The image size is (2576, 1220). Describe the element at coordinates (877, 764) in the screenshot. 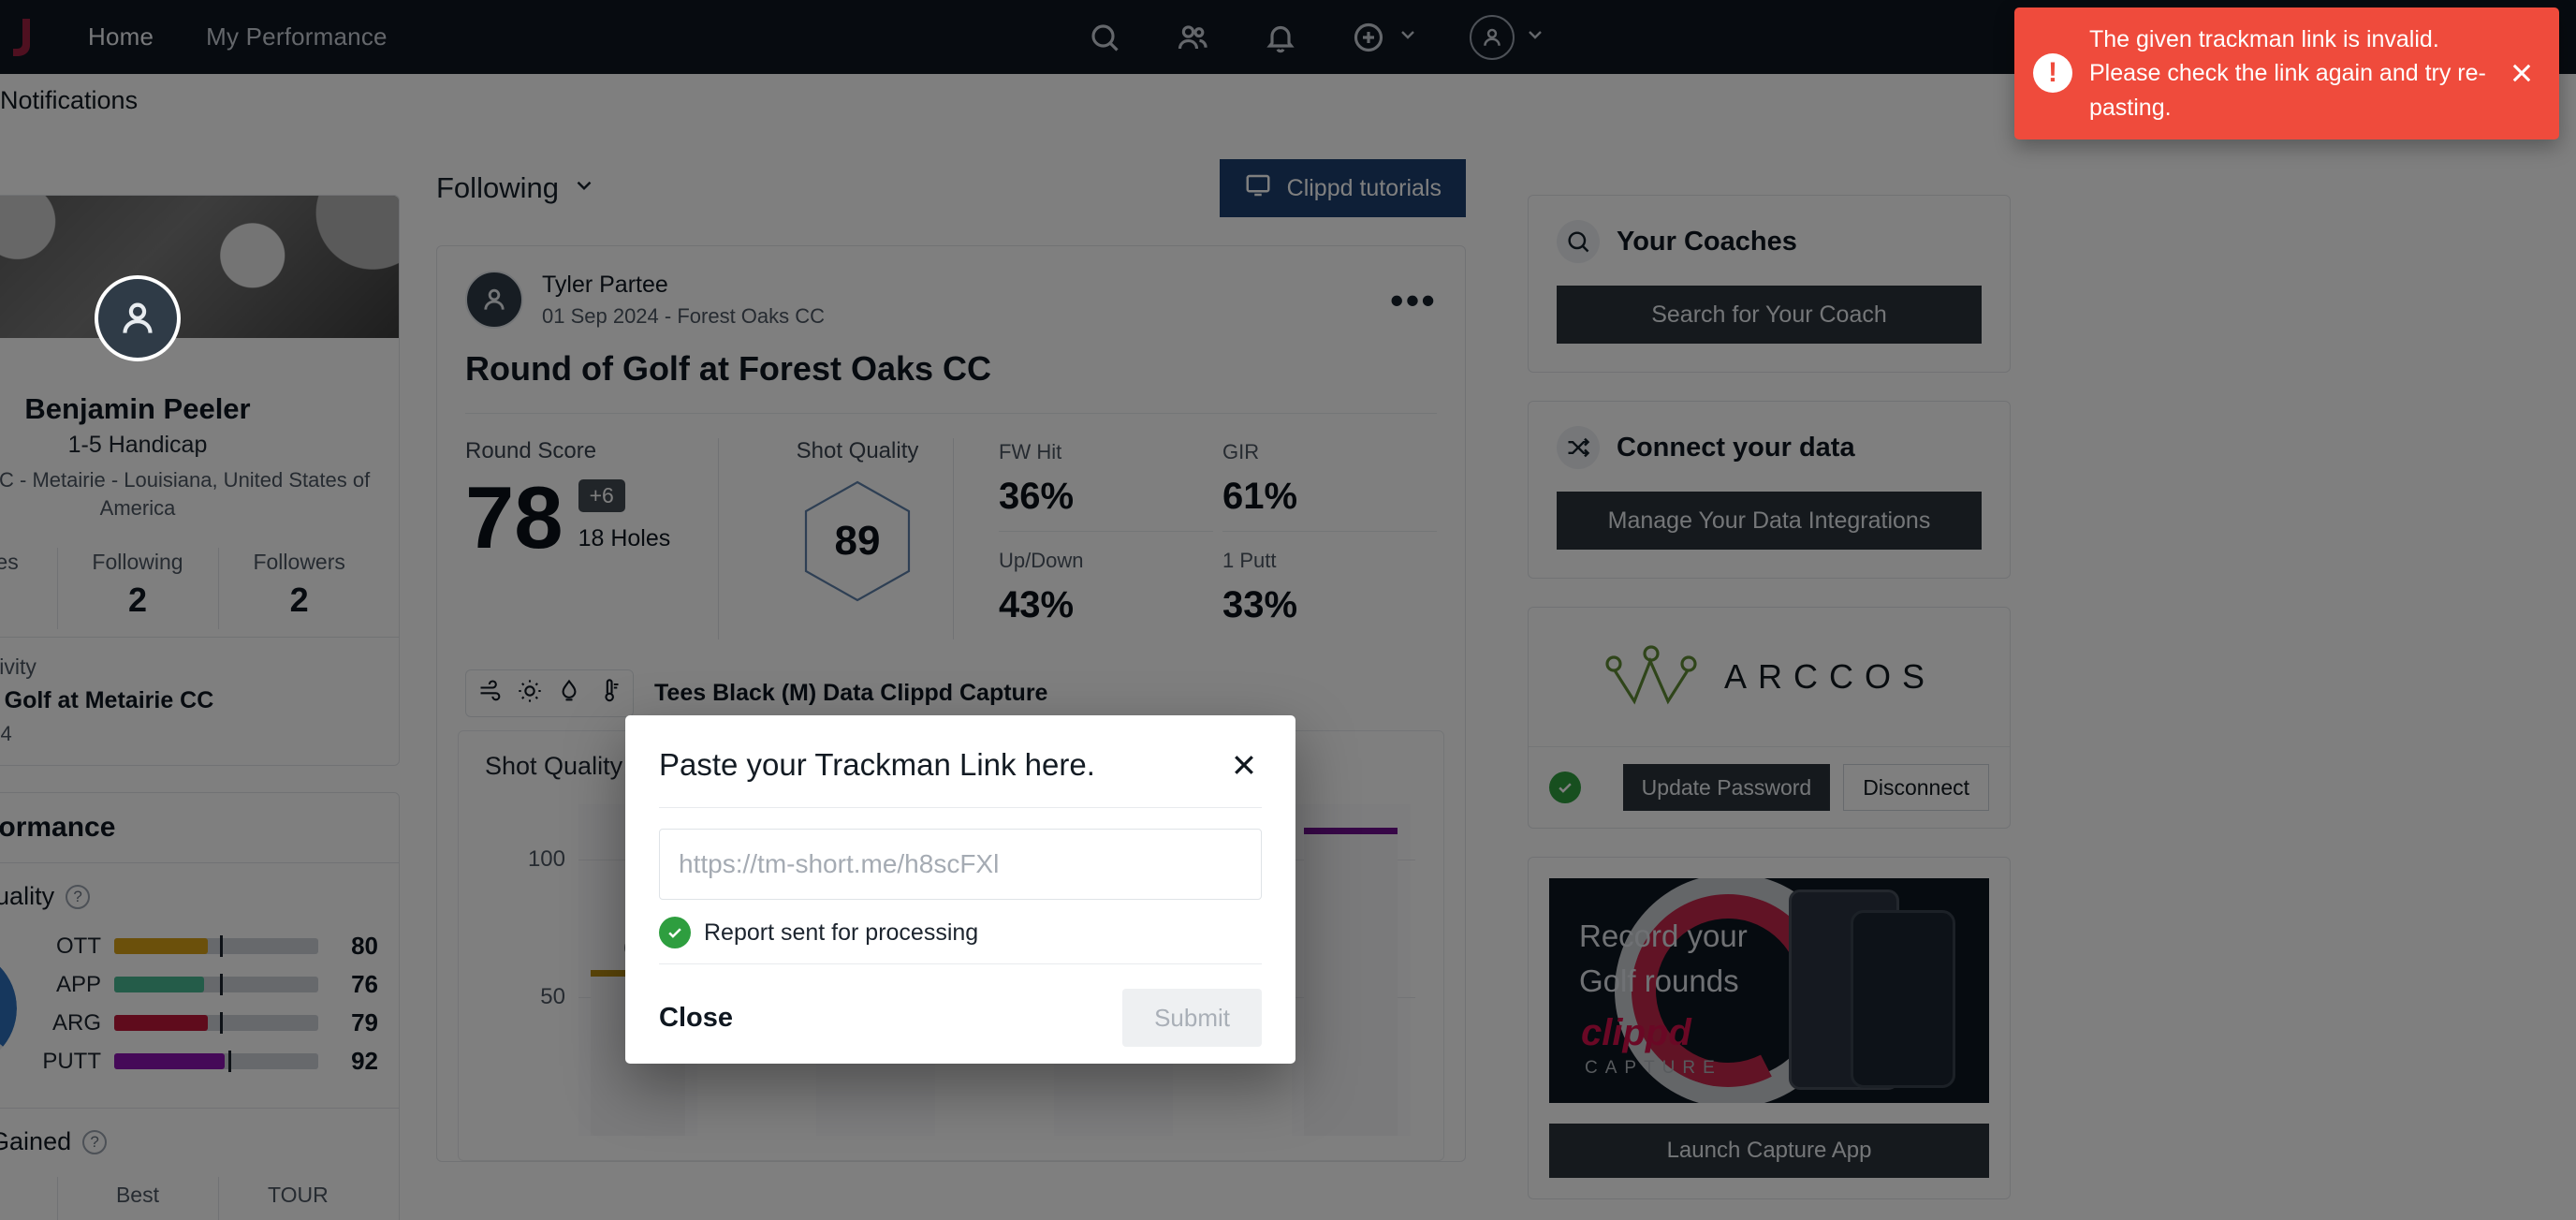

I see `modal-title: Paste your Trackman Link here.` at that location.